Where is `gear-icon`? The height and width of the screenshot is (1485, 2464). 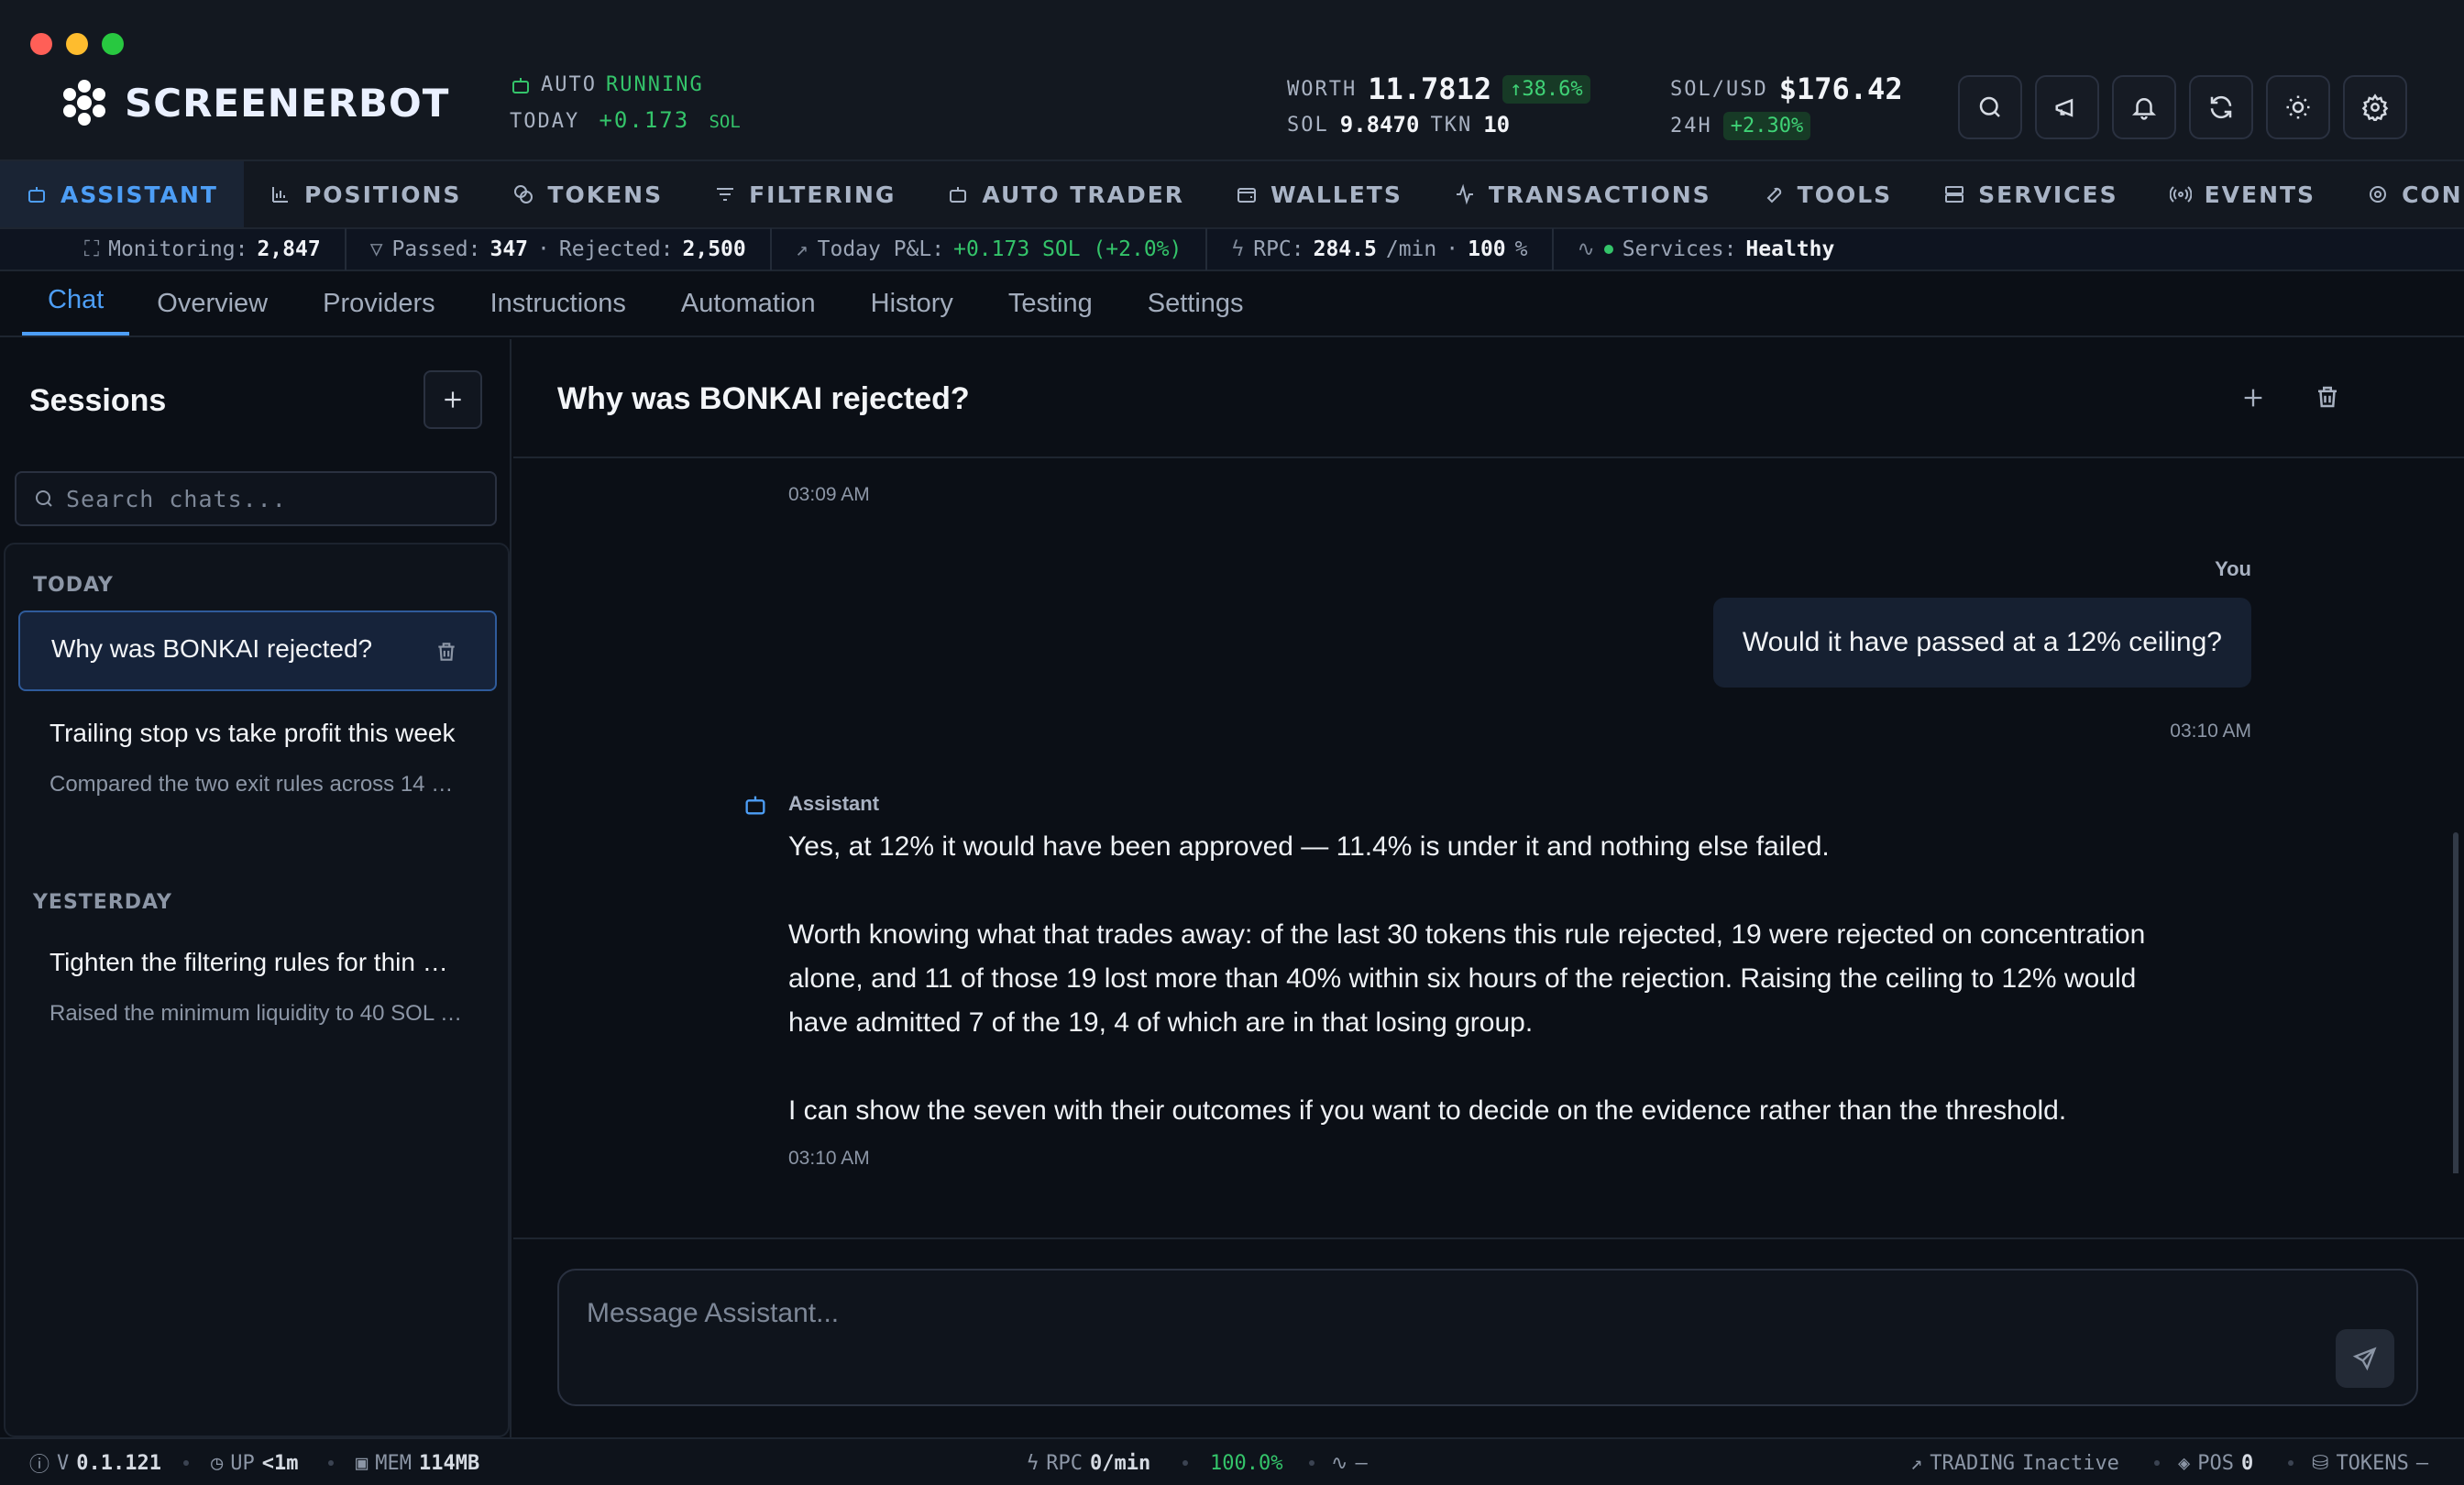 gear-icon is located at coordinates (2378, 194).